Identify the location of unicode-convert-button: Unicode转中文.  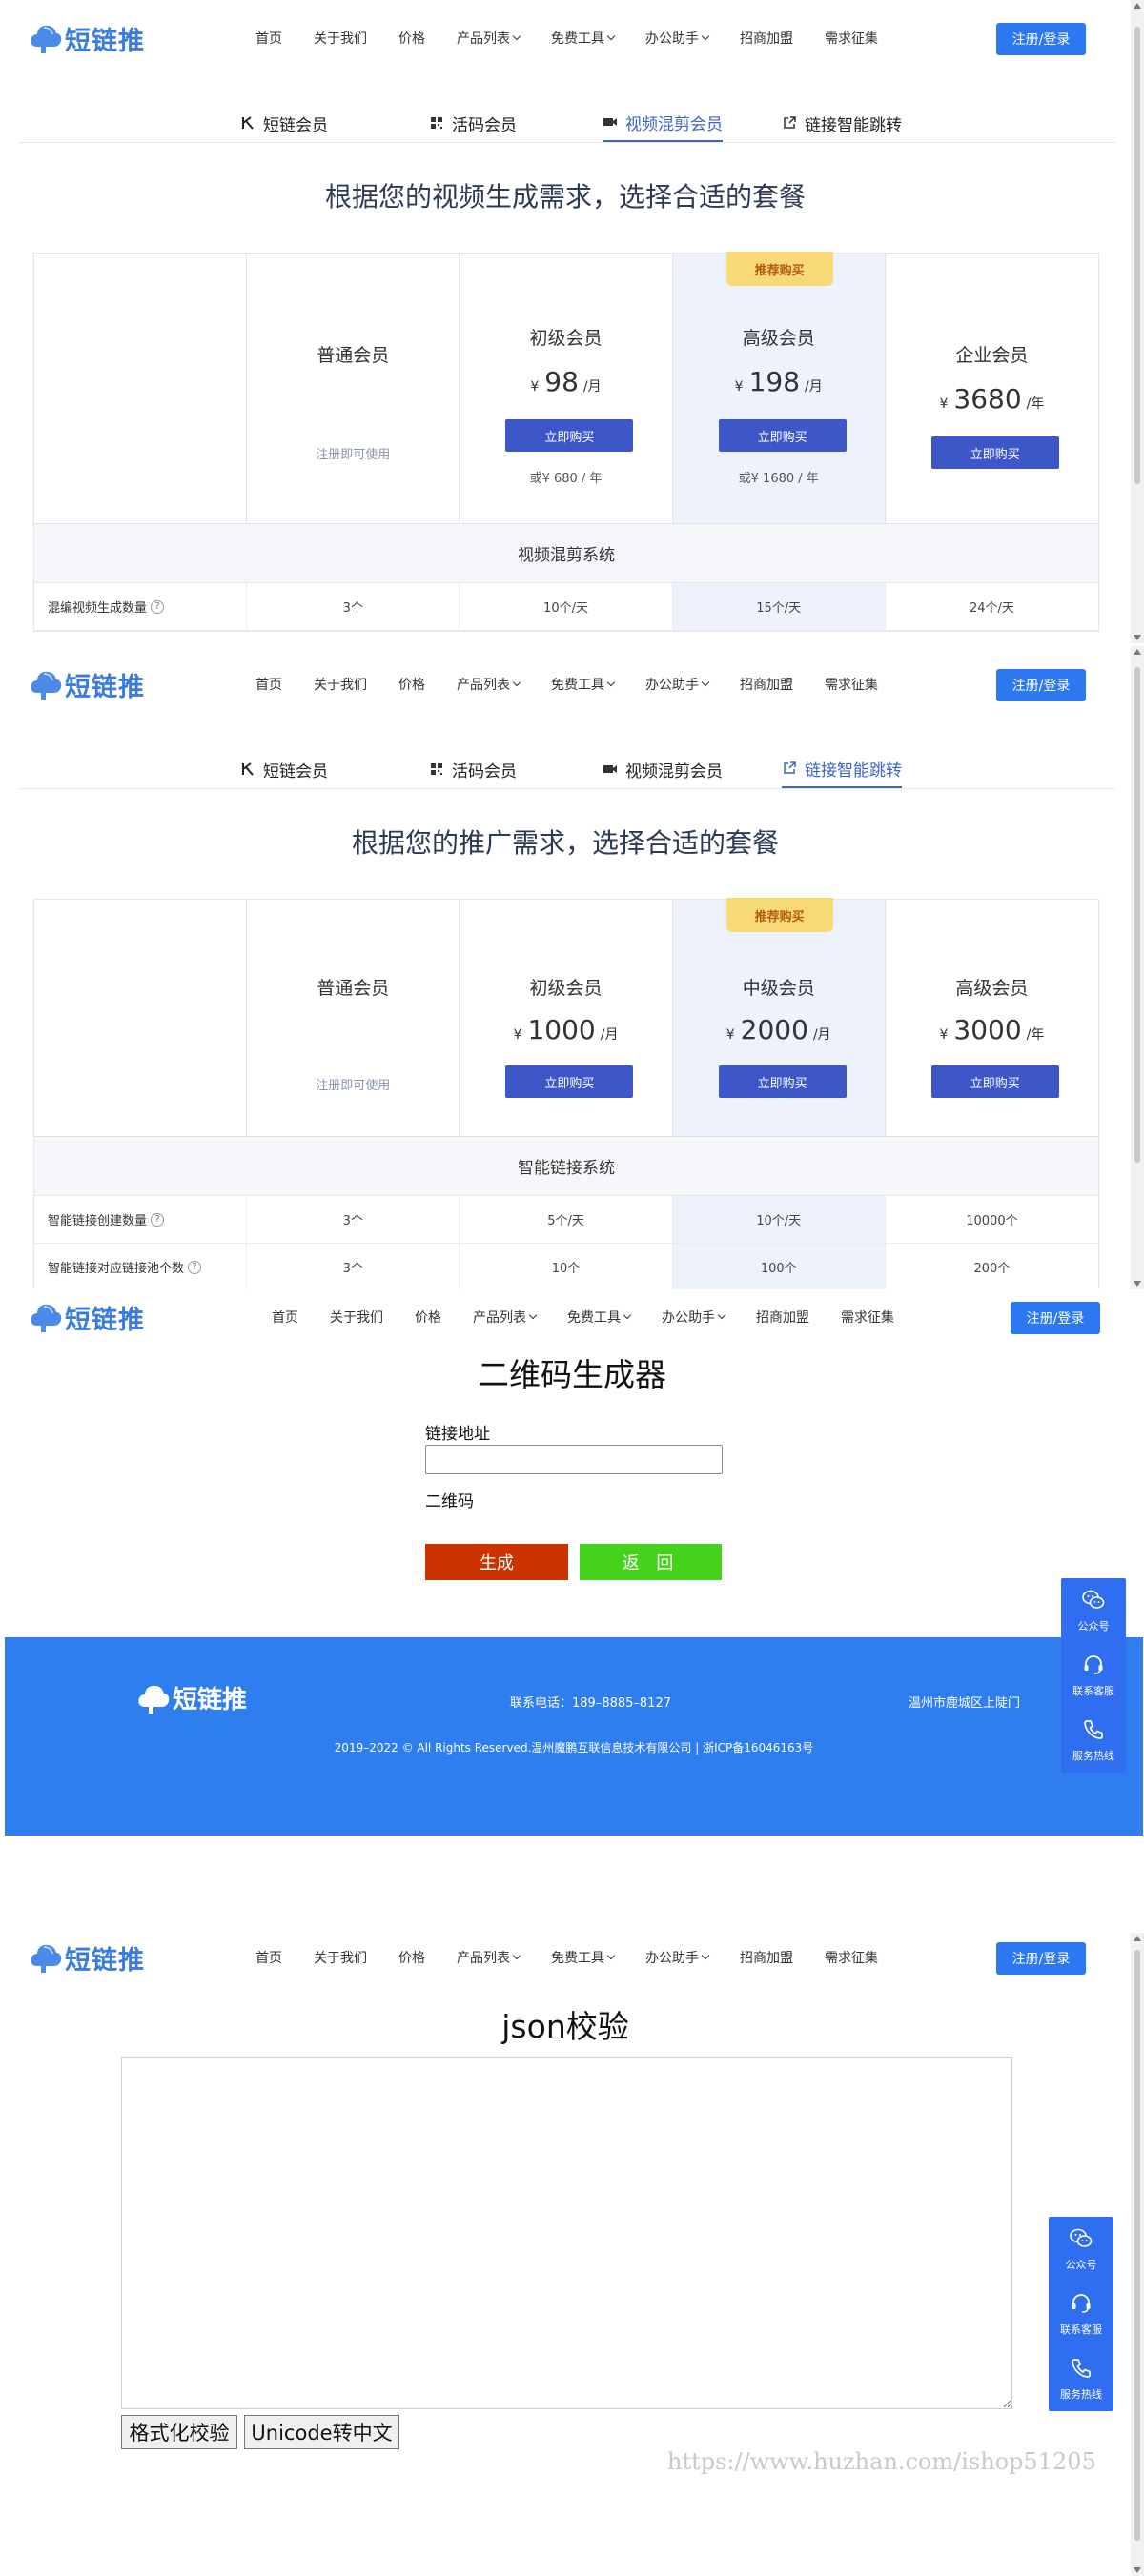
(321, 2432).